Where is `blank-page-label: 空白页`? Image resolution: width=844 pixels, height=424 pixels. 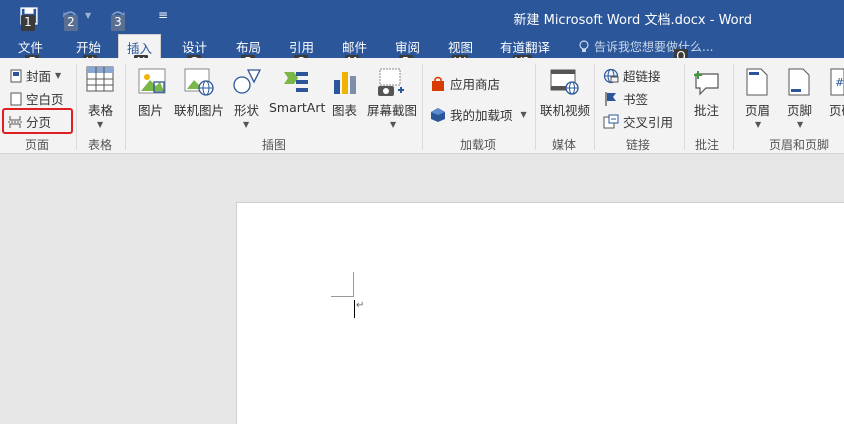
blank-page-label: 空白页 is located at coordinates (45, 99).